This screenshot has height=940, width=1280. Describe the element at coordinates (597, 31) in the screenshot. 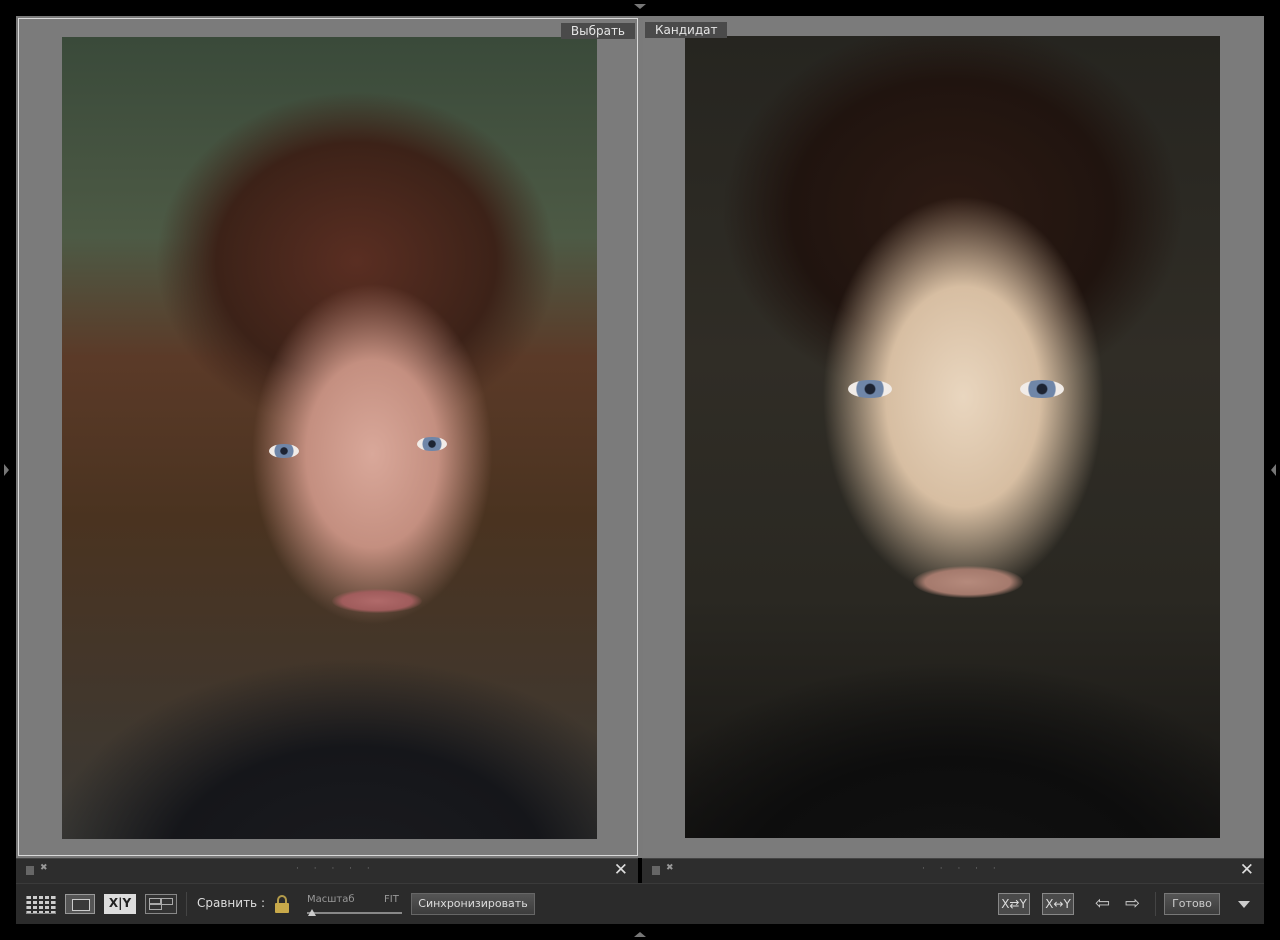

I see `select-label: Выбрать` at that location.